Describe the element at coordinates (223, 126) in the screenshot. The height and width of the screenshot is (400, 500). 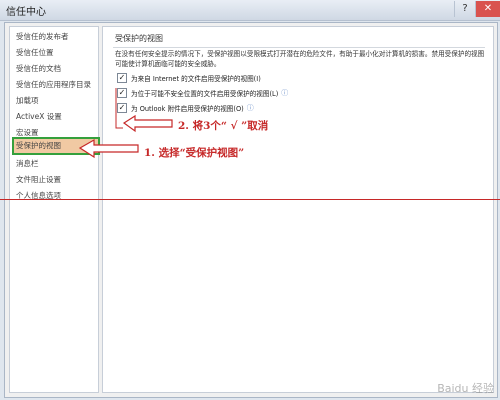
I see `step2-annotation: 2. 将3个“ √ ”取消` at that location.